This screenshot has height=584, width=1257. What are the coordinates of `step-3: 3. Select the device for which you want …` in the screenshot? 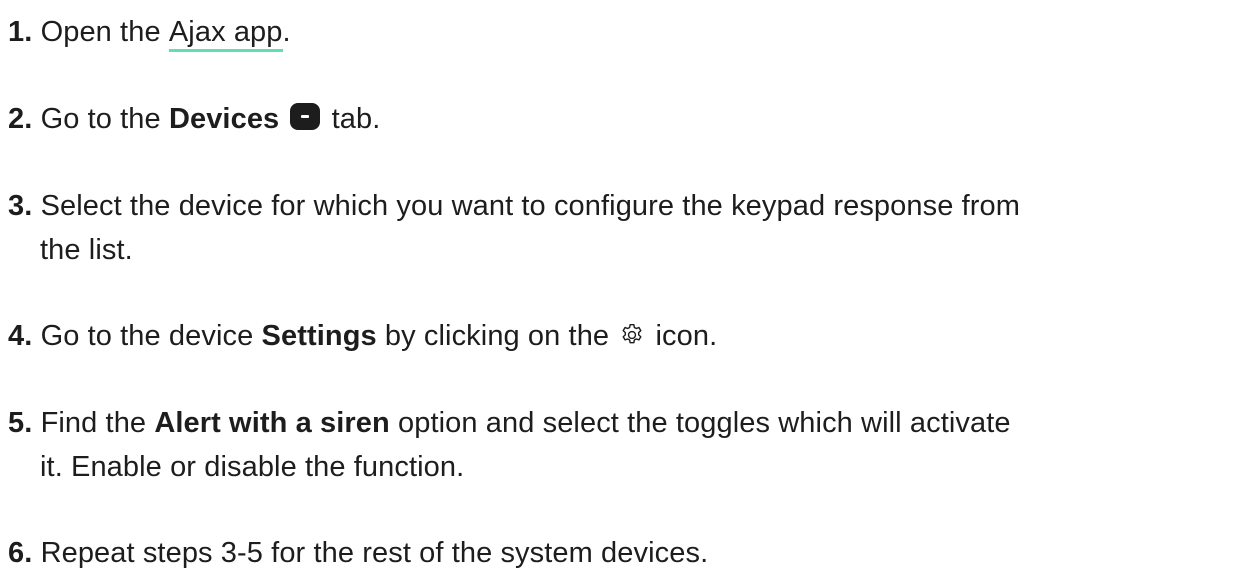 It's located at (514, 228).